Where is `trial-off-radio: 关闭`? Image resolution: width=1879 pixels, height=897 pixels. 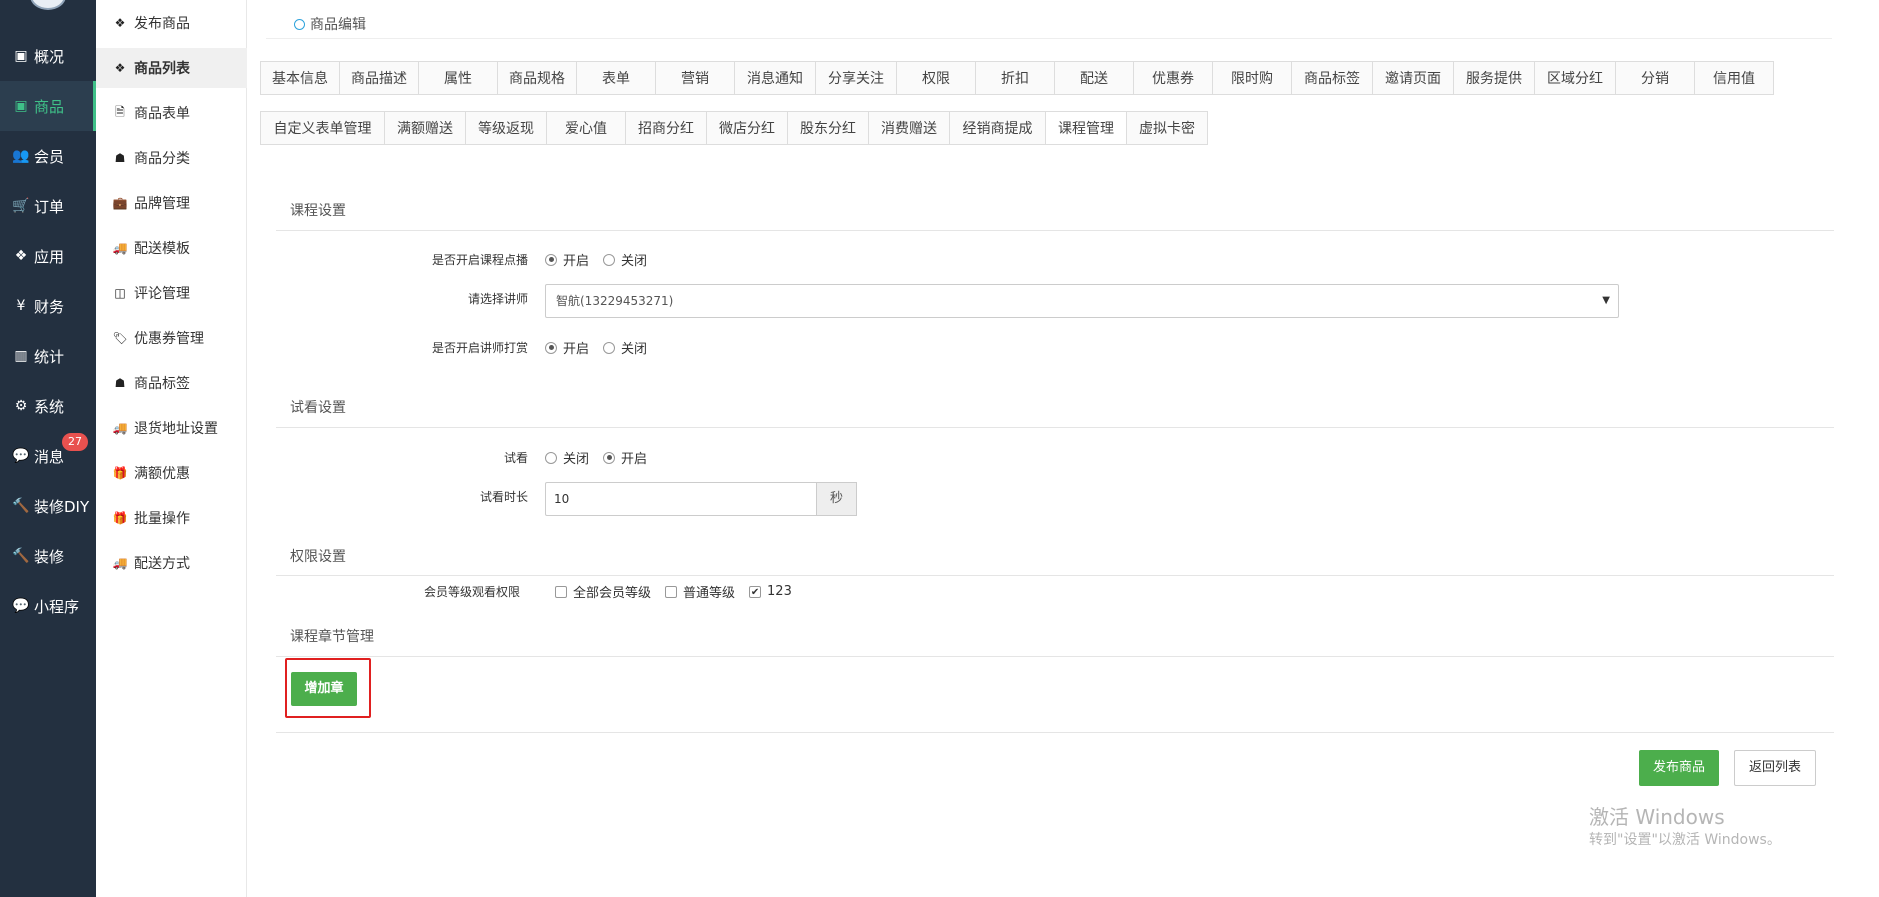 trial-off-radio: 关闭 is located at coordinates (567, 457).